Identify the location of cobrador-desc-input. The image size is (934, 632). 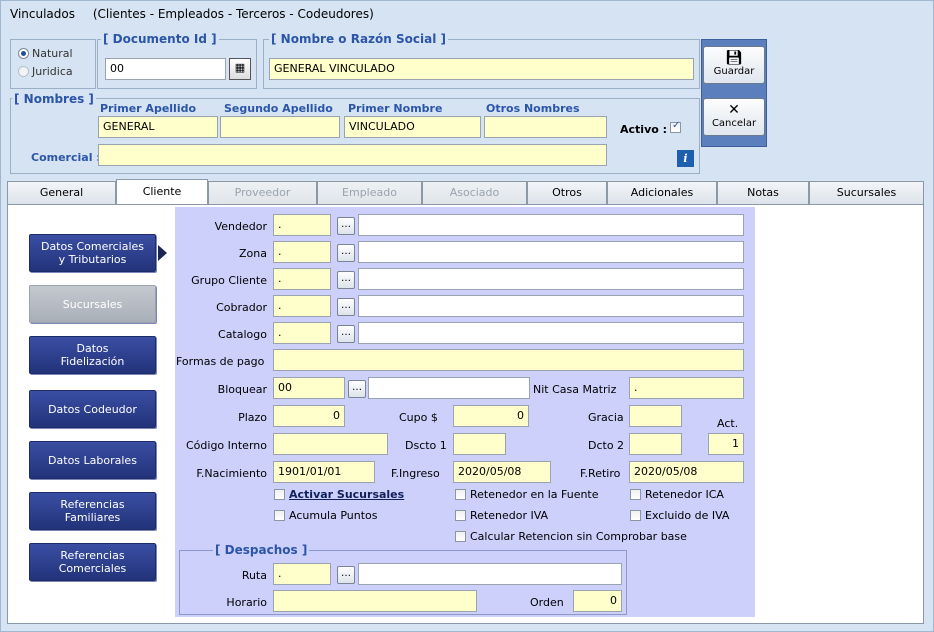
(551, 306).